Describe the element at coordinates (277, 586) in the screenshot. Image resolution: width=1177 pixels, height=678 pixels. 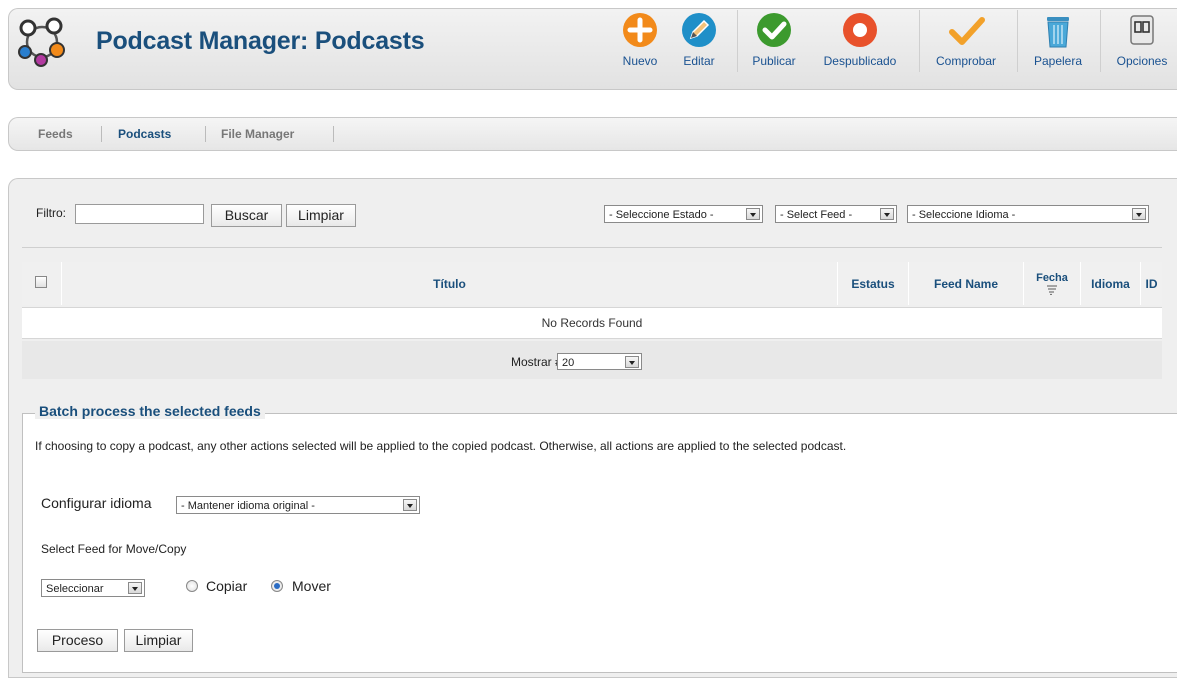
I see `move-radio` at that location.